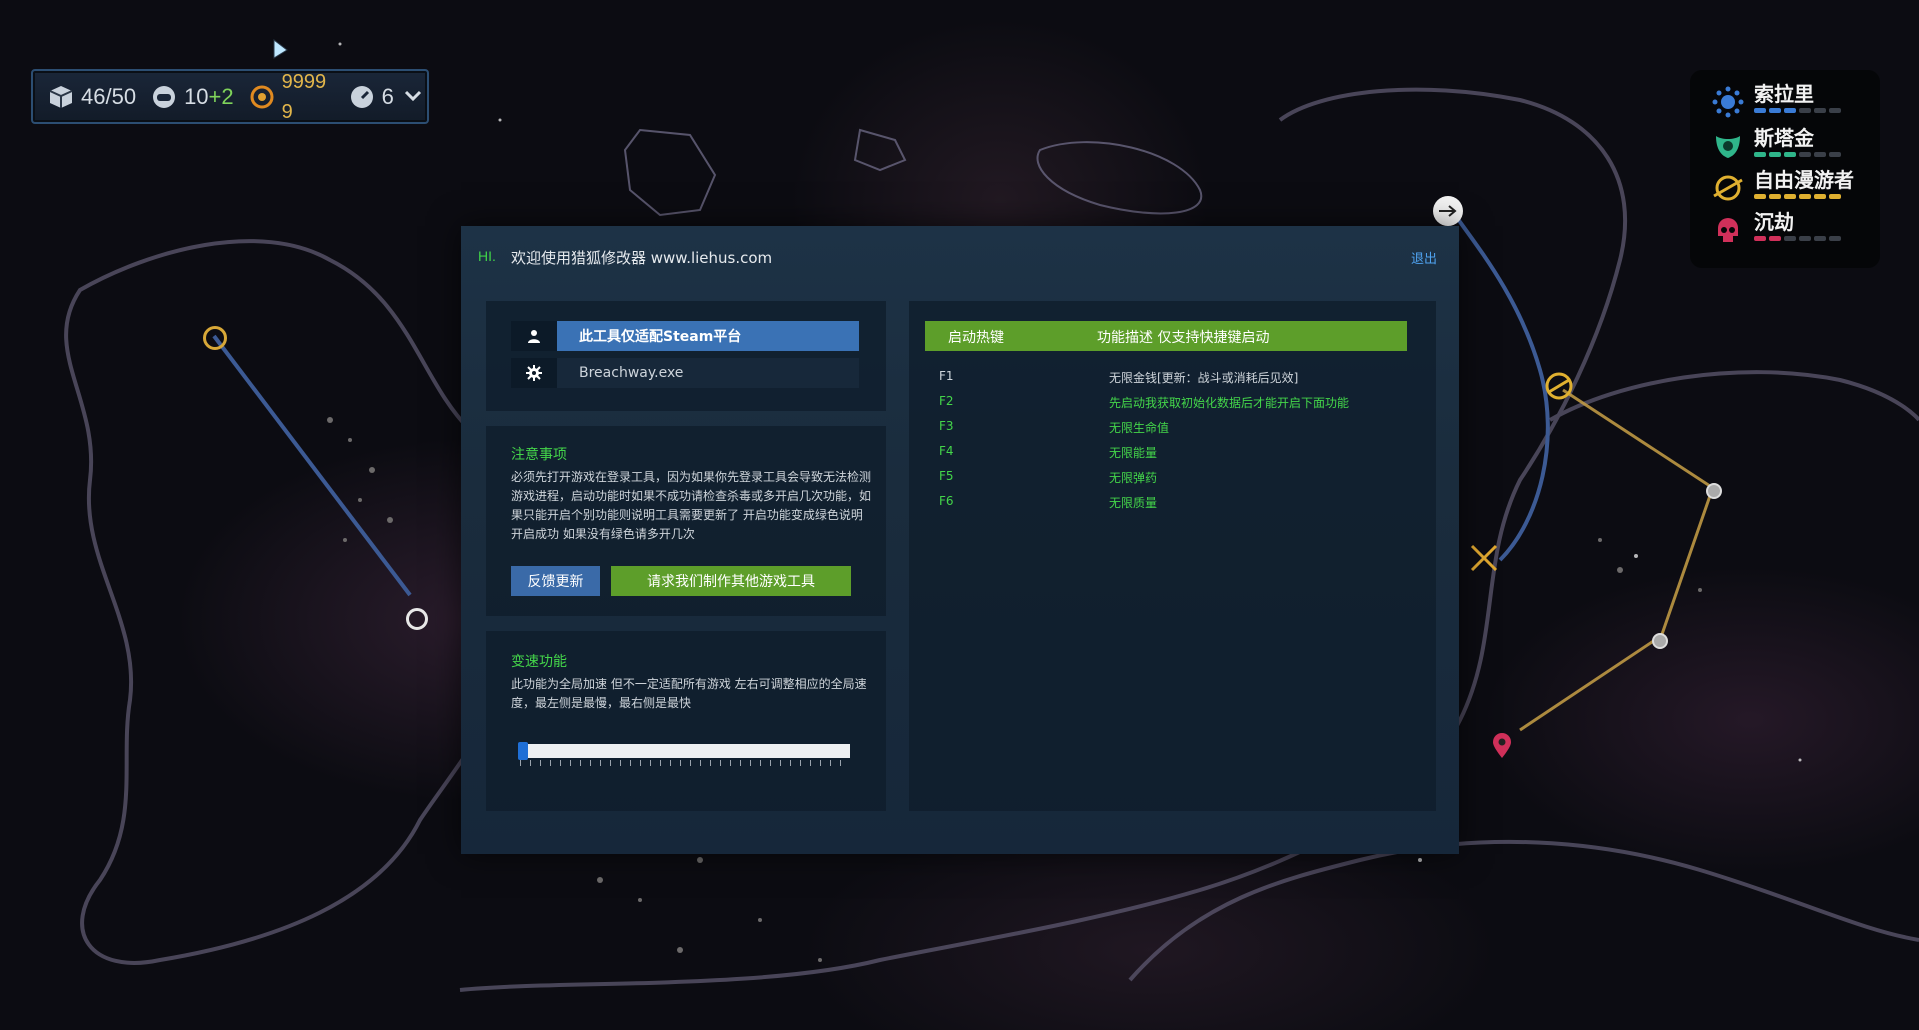 This screenshot has height=1030, width=1919. What do you see at coordinates (1139, 428) in the screenshot?
I see `hotkey-description: 无限生命值` at bounding box center [1139, 428].